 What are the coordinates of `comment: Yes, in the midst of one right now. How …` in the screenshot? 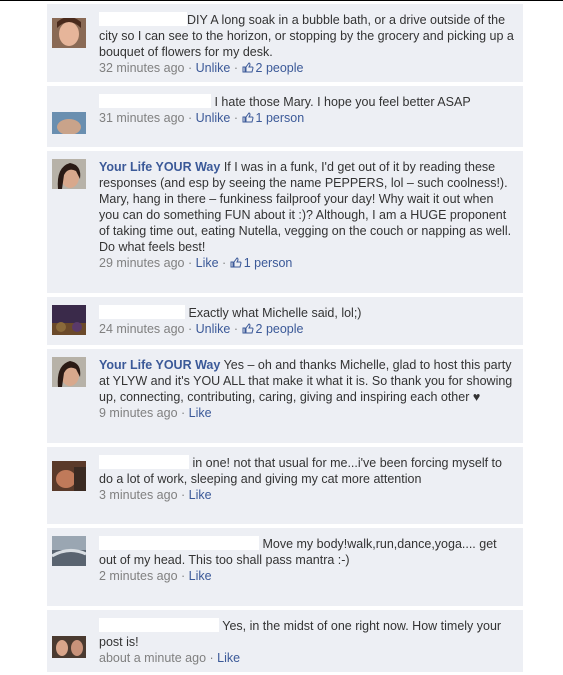 It's located at (285, 641).